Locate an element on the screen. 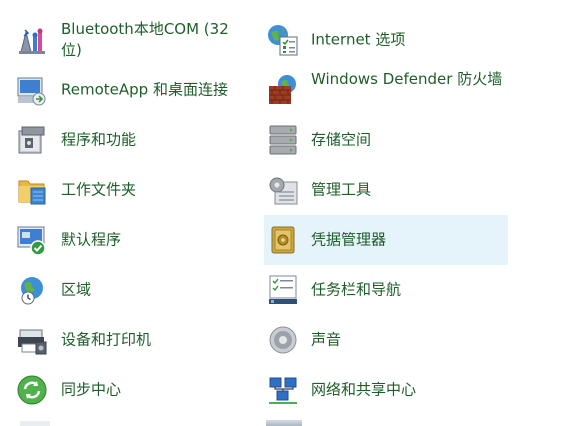 The image size is (586, 426). item-default-programs: 默认程序 is located at coordinates (125, 240).